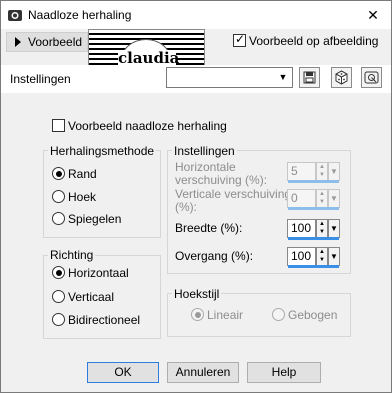  What do you see at coordinates (301, 198) in the screenshot?
I see `v-offset-input: 0` at bounding box center [301, 198].